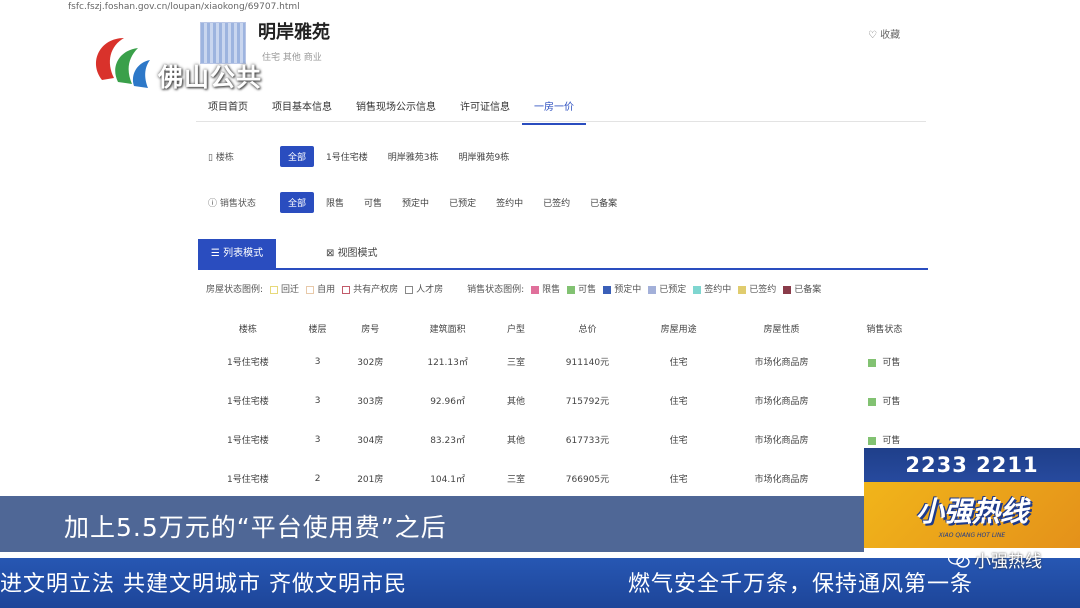  Describe the element at coordinates (373, 202) in the screenshot. I see `status-option-available: 可售` at that location.